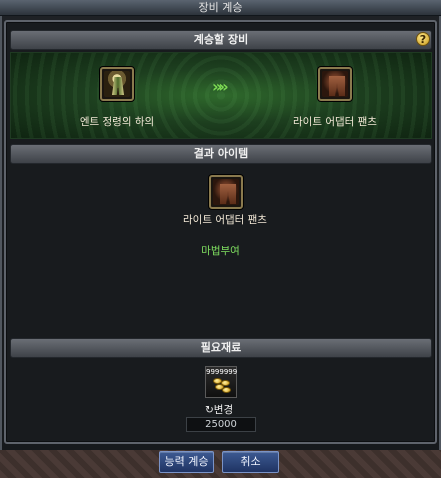  What do you see at coordinates (220, 86) in the screenshot?
I see `transfer-arrow-icon: »»` at bounding box center [220, 86].